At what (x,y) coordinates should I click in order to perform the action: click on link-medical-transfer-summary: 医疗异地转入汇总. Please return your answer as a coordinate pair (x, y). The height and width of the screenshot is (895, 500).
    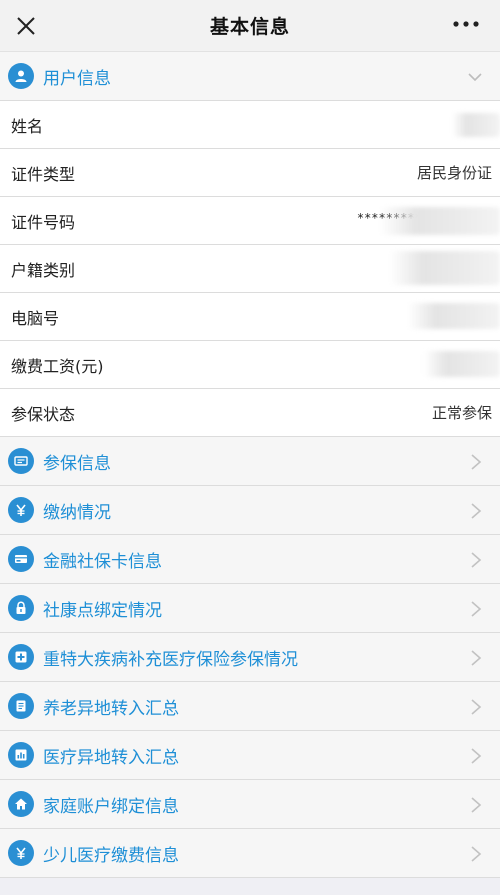
    Looking at the image, I should click on (250, 755).